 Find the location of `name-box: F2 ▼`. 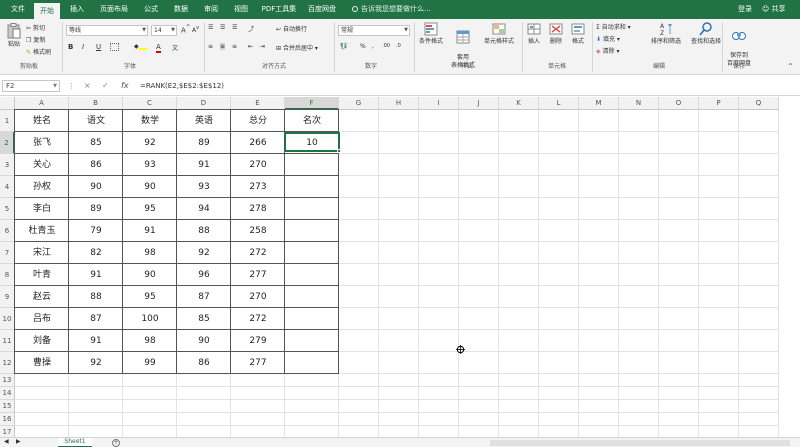

name-box: F2 ▼ is located at coordinates (31, 86).